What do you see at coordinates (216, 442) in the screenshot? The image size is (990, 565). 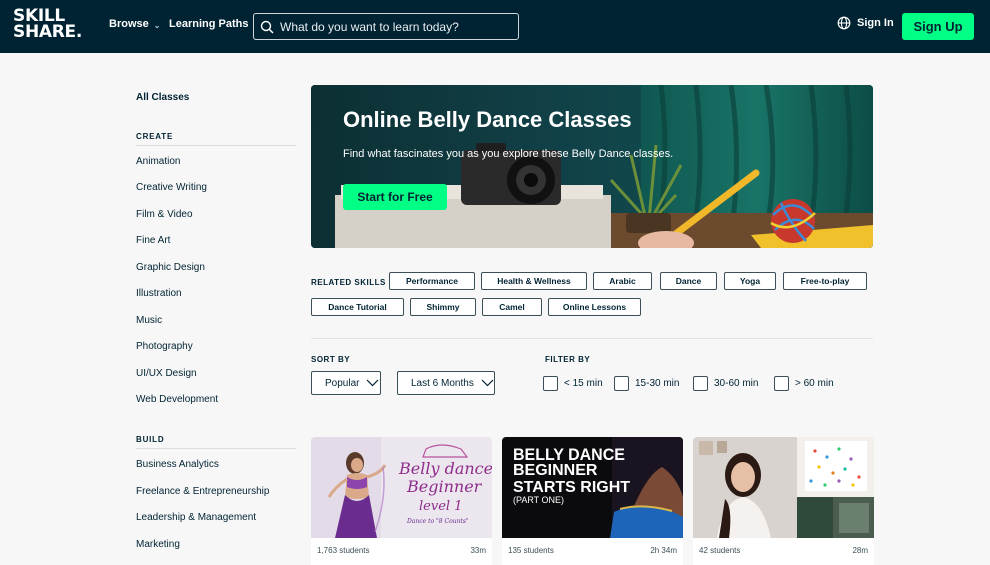 I see `build-heading: BUILD` at bounding box center [216, 442].